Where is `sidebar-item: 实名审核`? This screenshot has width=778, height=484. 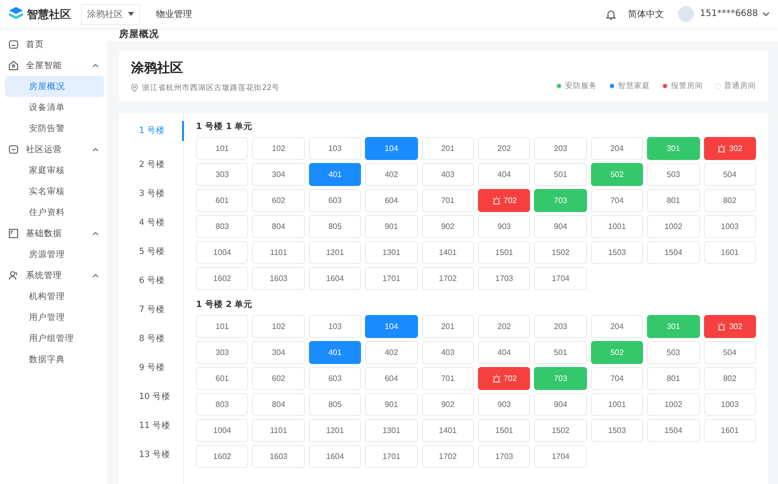 sidebar-item: 实名审核 is located at coordinates (54, 191).